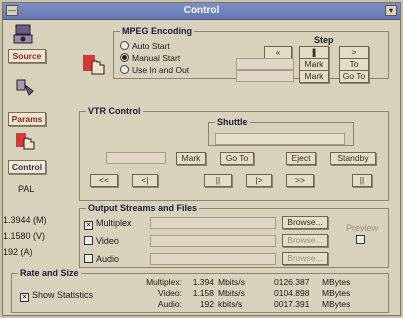 This screenshot has width=403, height=318. What do you see at coordinates (292, 304) in the screenshot?
I see `audio-stat-size: 0017.391` at bounding box center [292, 304].